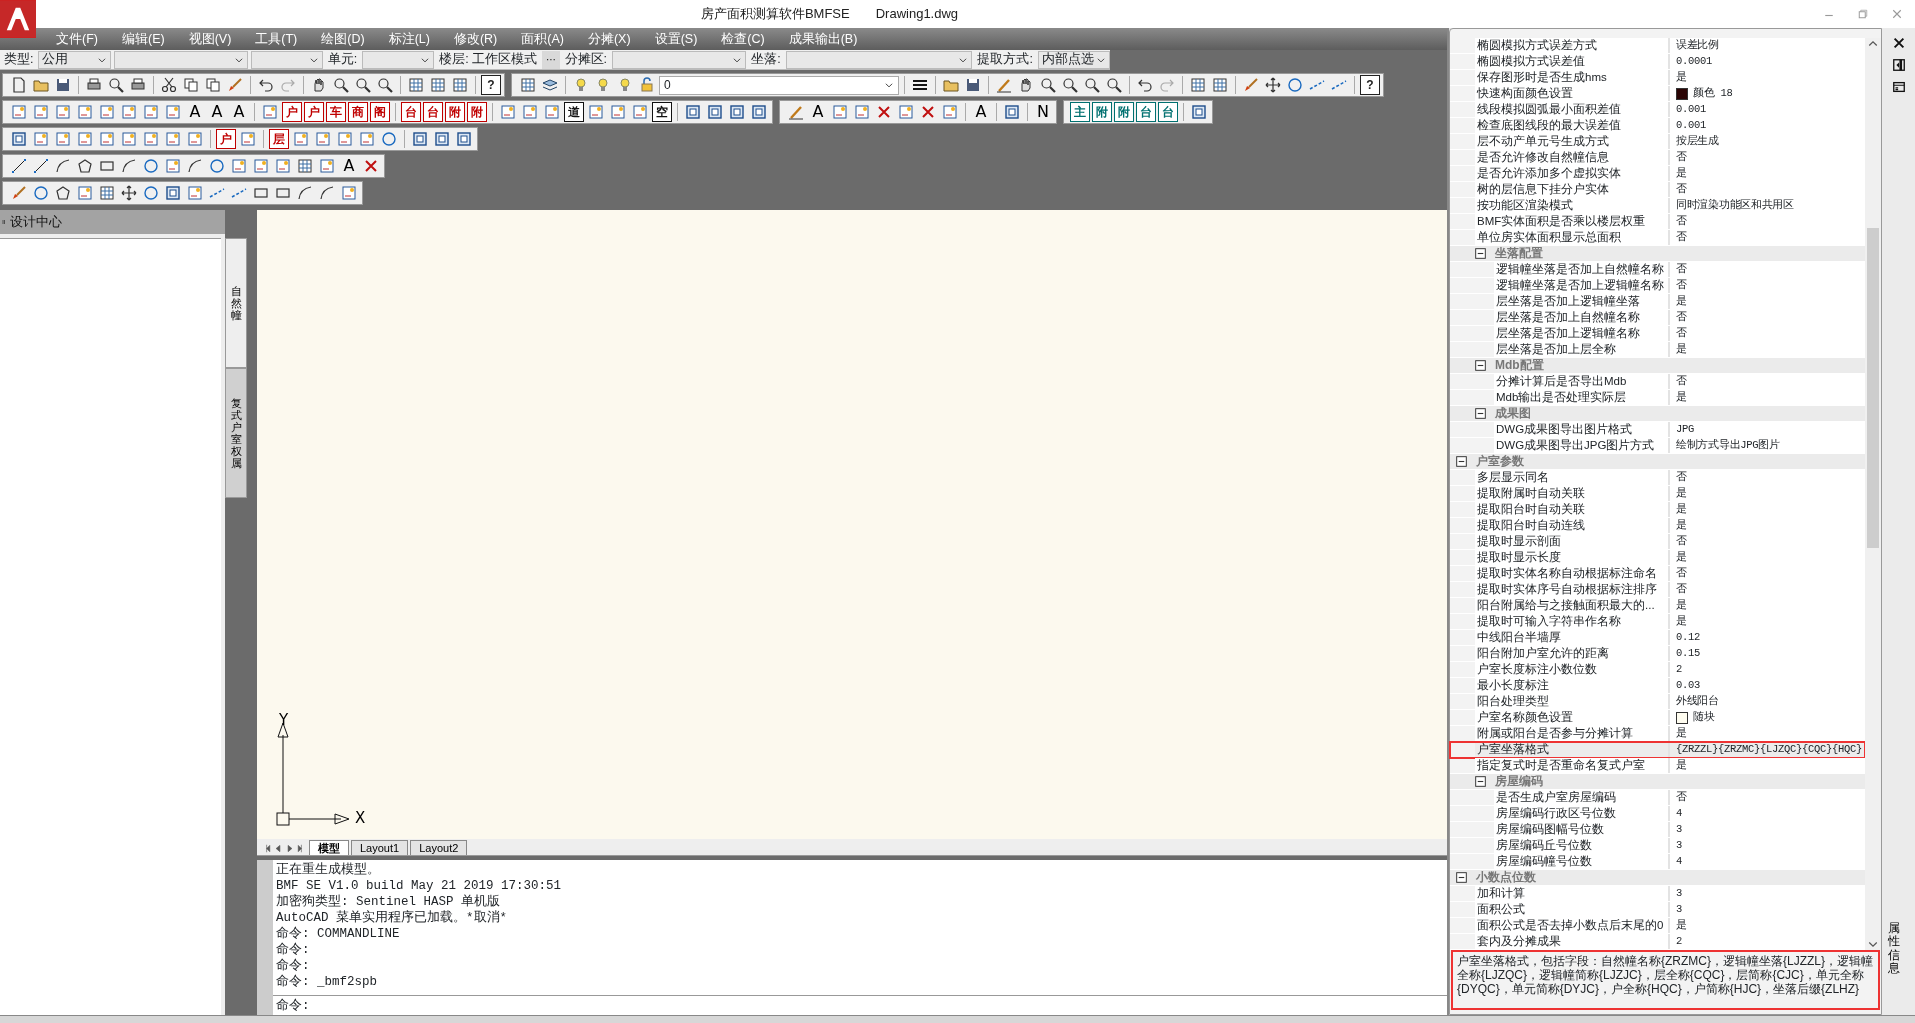 This screenshot has width=1915, height=1023. What do you see at coordinates (1572, 493) in the screenshot?
I see `property-name: 提取附属时自动关联` at bounding box center [1572, 493].